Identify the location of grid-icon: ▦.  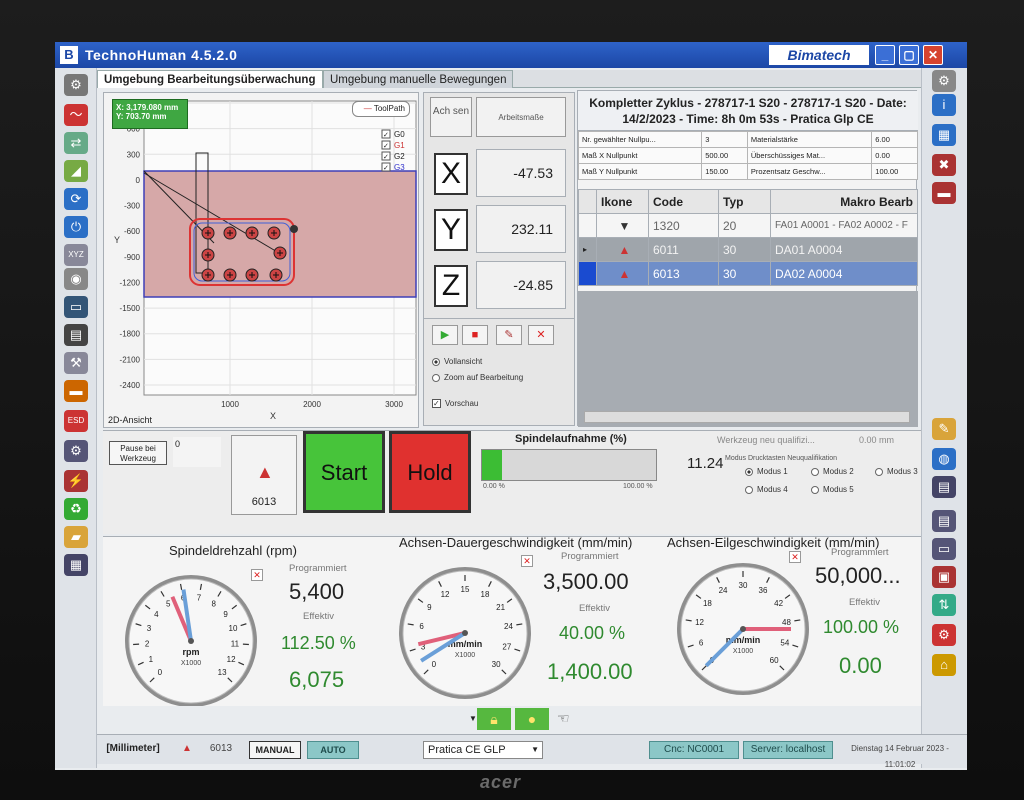
(944, 135).